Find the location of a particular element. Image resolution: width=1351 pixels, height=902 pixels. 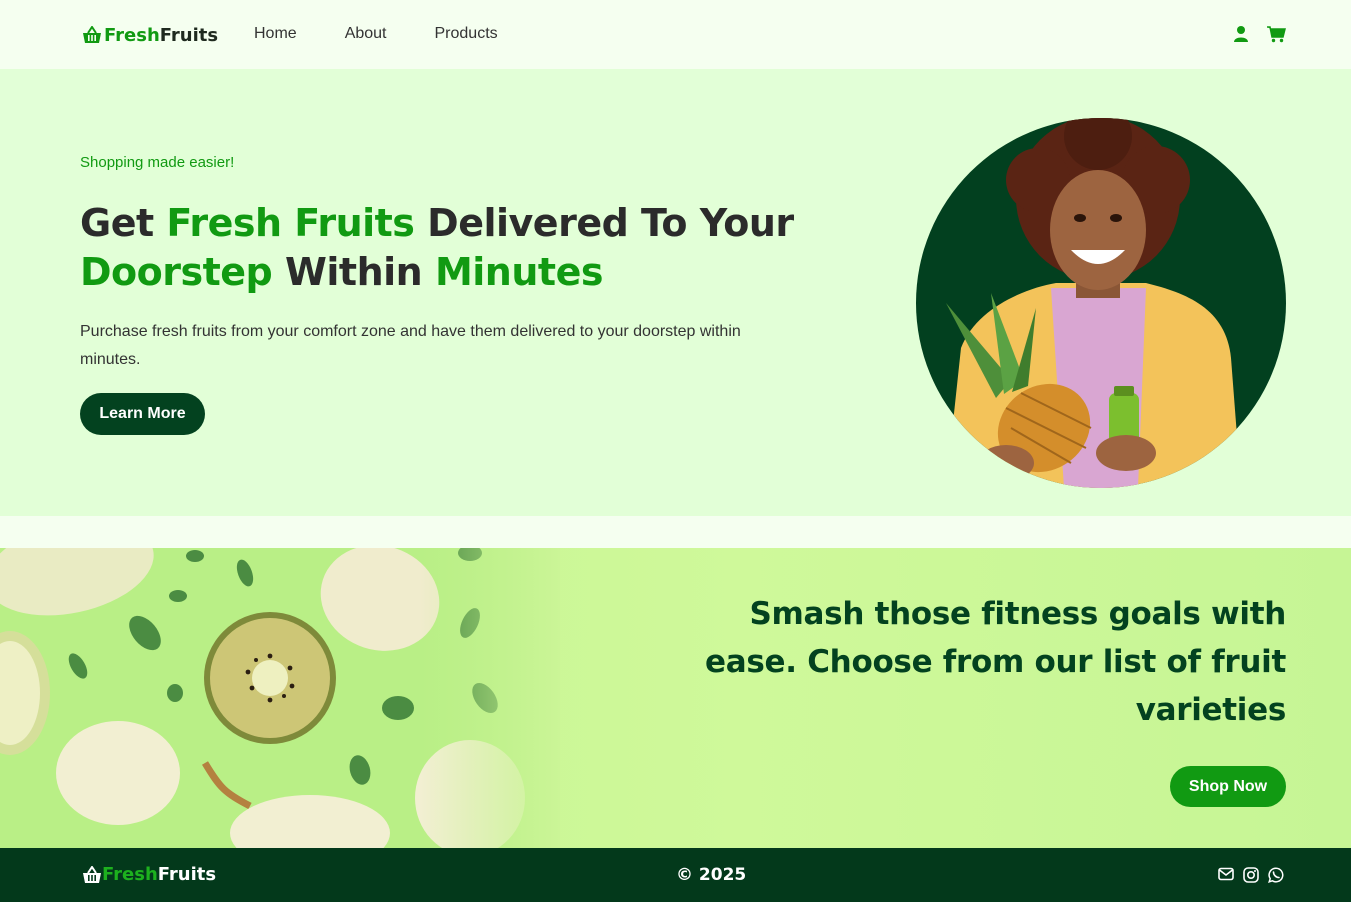

copyright-text: © 2025 is located at coordinates (711, 875).